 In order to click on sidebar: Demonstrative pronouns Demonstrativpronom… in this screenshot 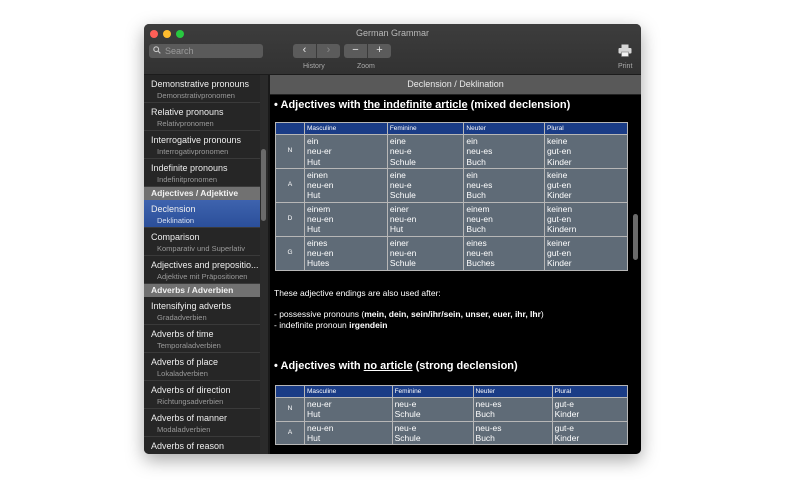, I will do `click(202, 264)`.